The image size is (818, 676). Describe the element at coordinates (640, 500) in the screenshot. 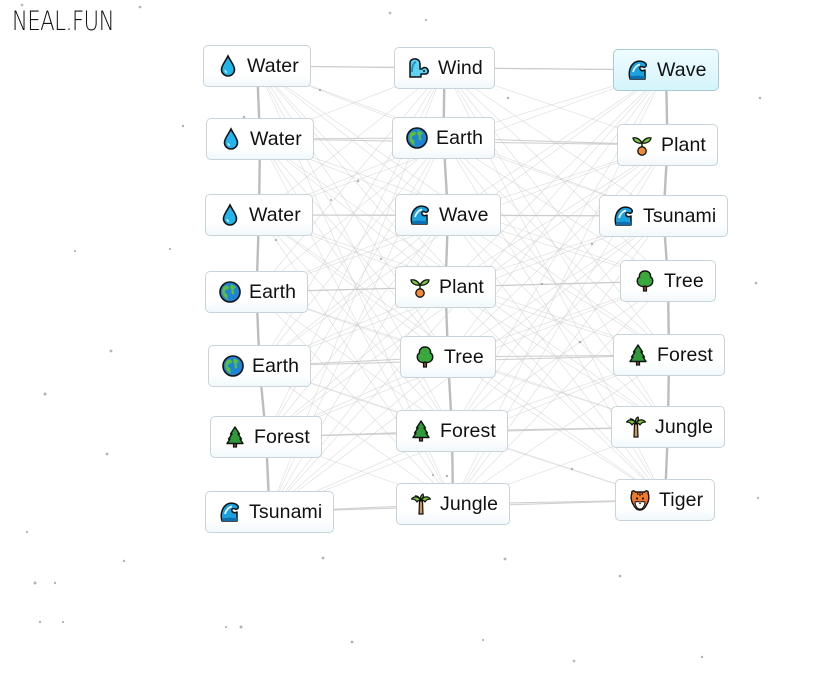

I see `tiger-face-icon` at that location.